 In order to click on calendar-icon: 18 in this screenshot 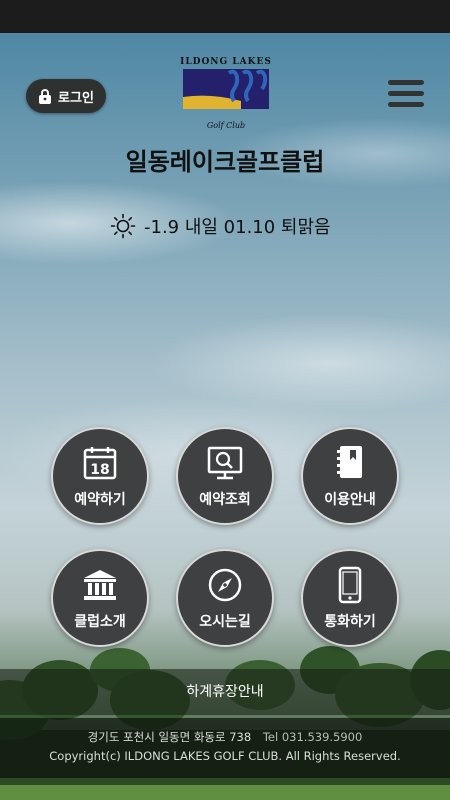, I will do `click(100, 463)`.